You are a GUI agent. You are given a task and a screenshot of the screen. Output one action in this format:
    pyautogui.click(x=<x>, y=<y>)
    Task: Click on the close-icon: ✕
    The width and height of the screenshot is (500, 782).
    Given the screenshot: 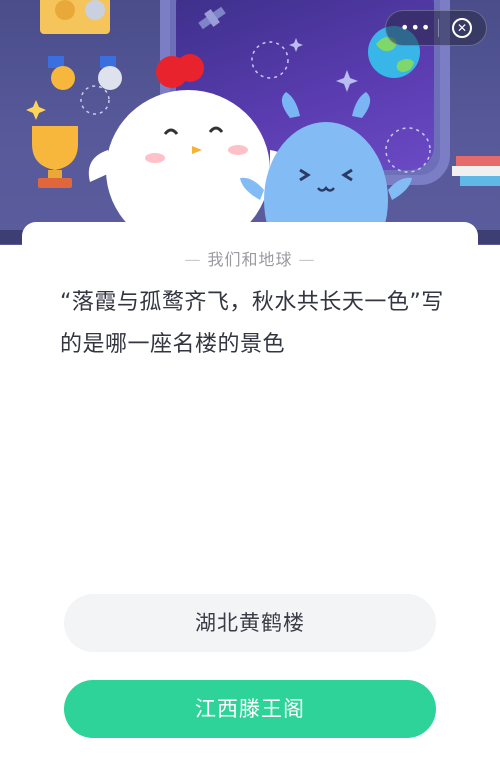 What is the action you would take?
    pyautogui.click(x=462, y=28)
    